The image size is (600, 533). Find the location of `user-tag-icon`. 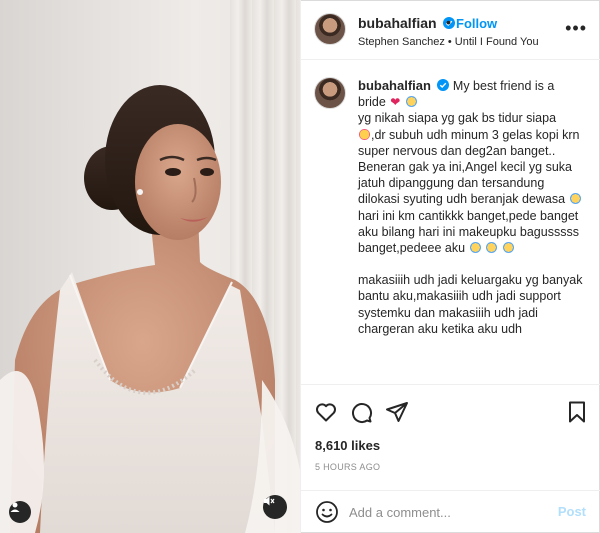

user-tag-icon is located at coordinates (15, 507).